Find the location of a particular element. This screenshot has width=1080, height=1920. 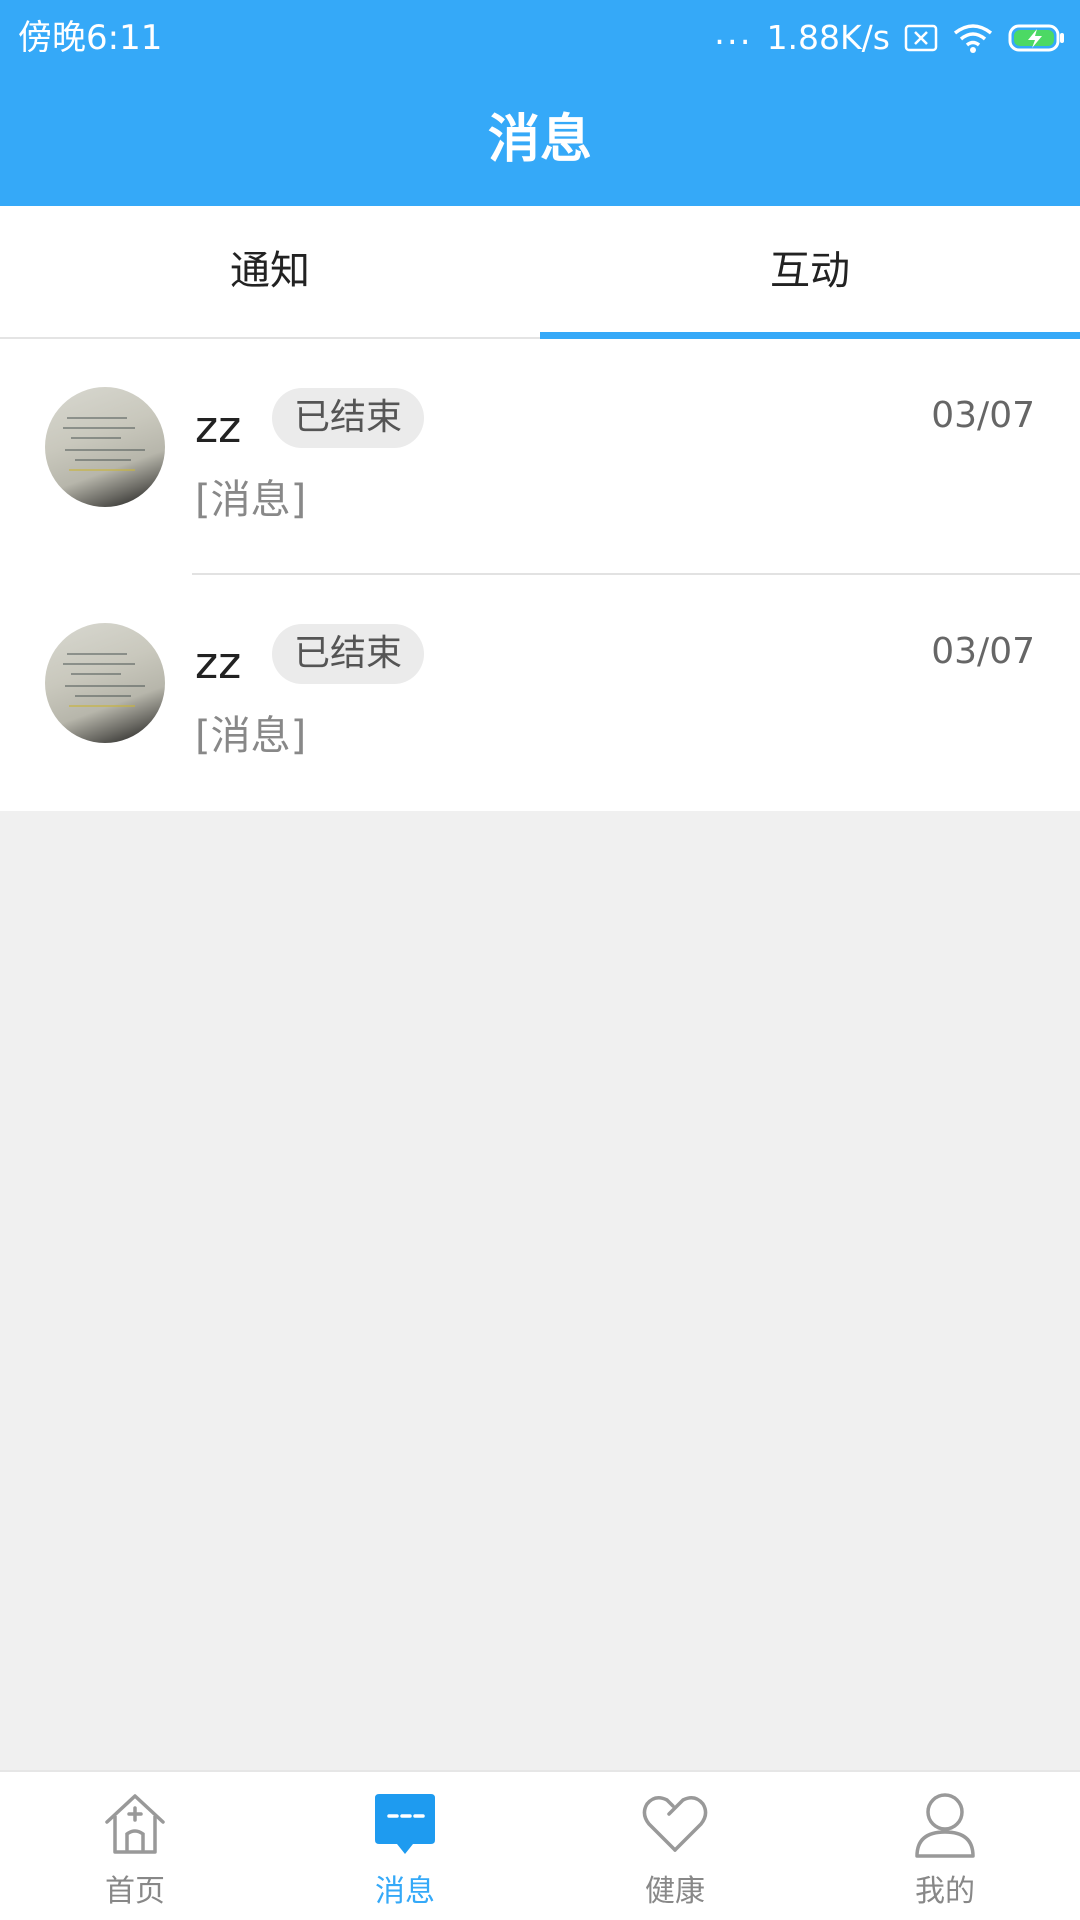

tab-notifications: 通知 is located at coordinates (270, 271).